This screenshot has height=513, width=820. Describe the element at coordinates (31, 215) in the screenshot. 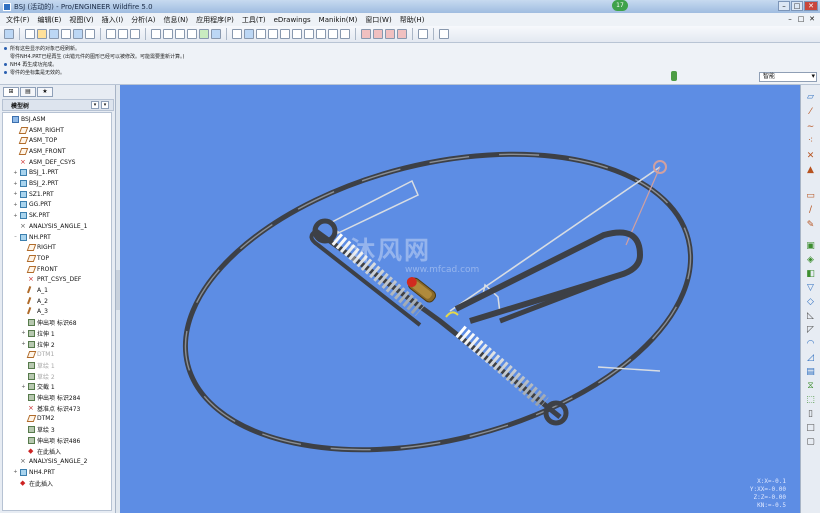

I see `tree-item: + SK.PRT` at that location.